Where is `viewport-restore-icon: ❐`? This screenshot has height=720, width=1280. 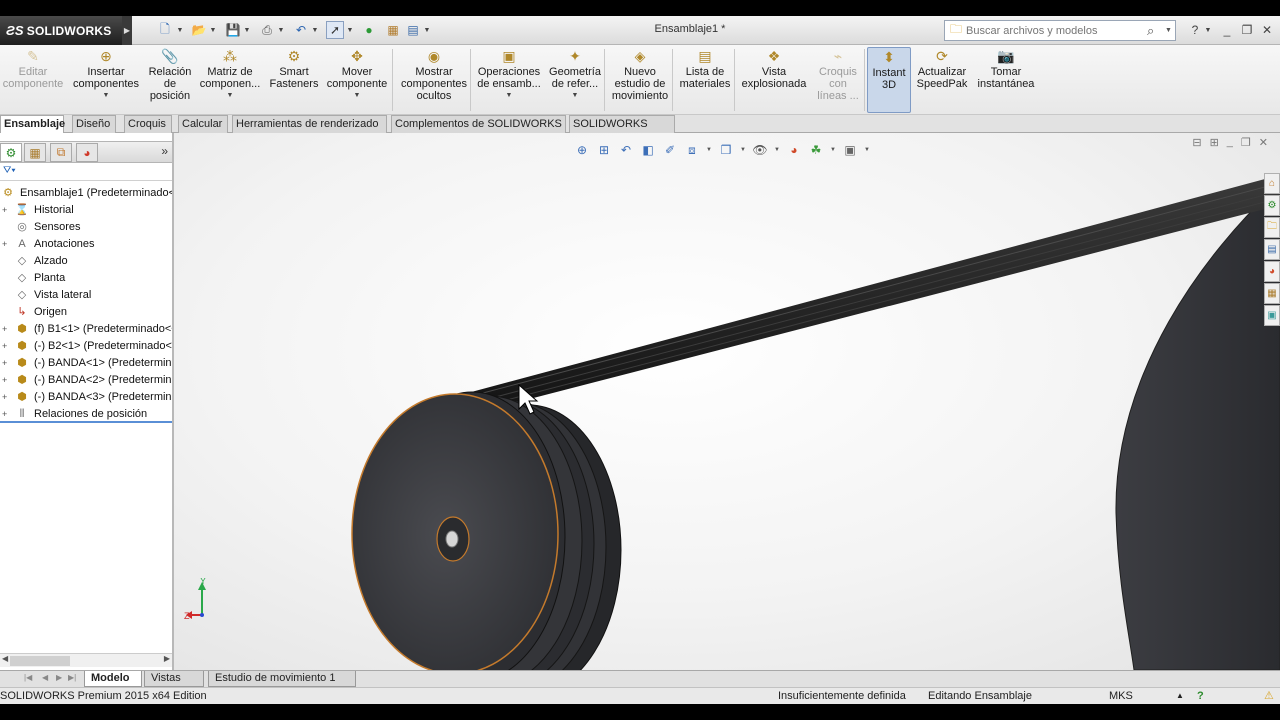
viewport-restore-icon: ❐ is located at coordinates (1246, 142).